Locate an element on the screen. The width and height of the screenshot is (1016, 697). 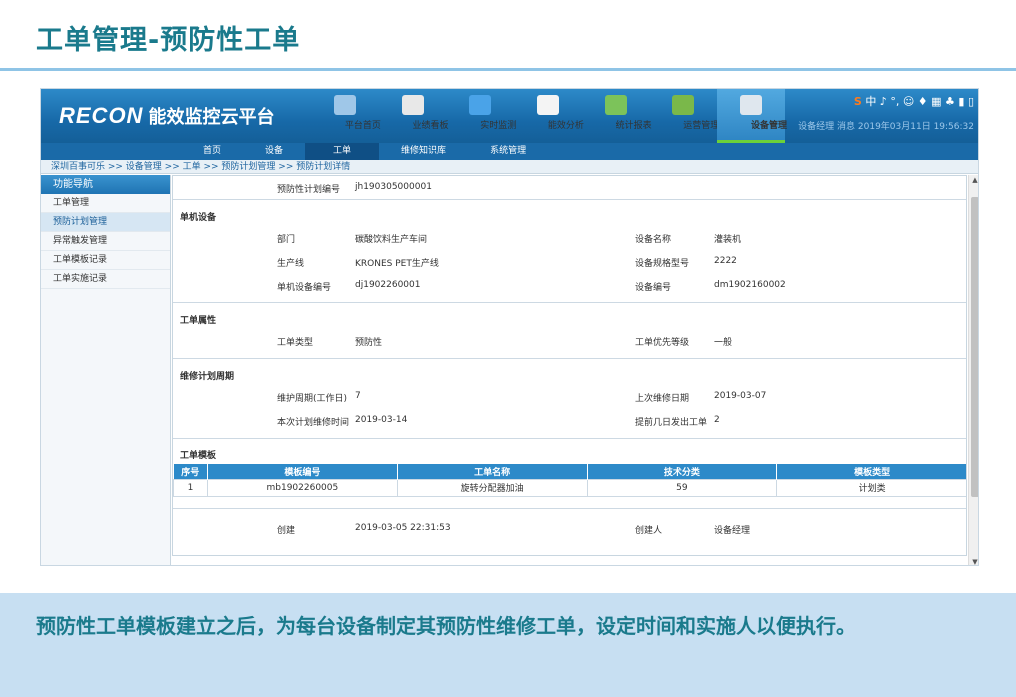
table-cell: 1 is located at coordinates (190, 487).